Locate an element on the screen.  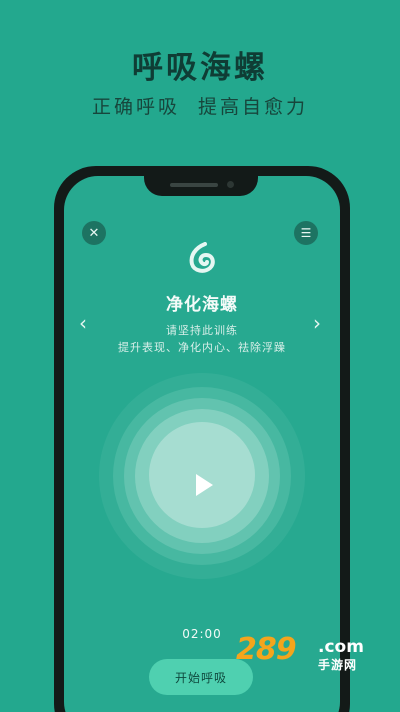
chevron-left-icon: ‹ is located at coordinates (83, 323).